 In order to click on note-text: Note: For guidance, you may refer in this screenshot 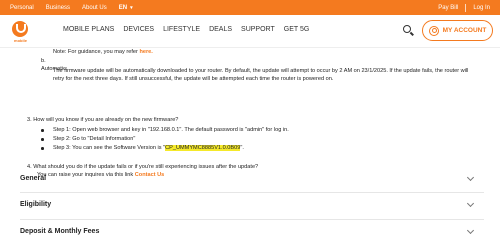, I will do `click(96, 52)`.